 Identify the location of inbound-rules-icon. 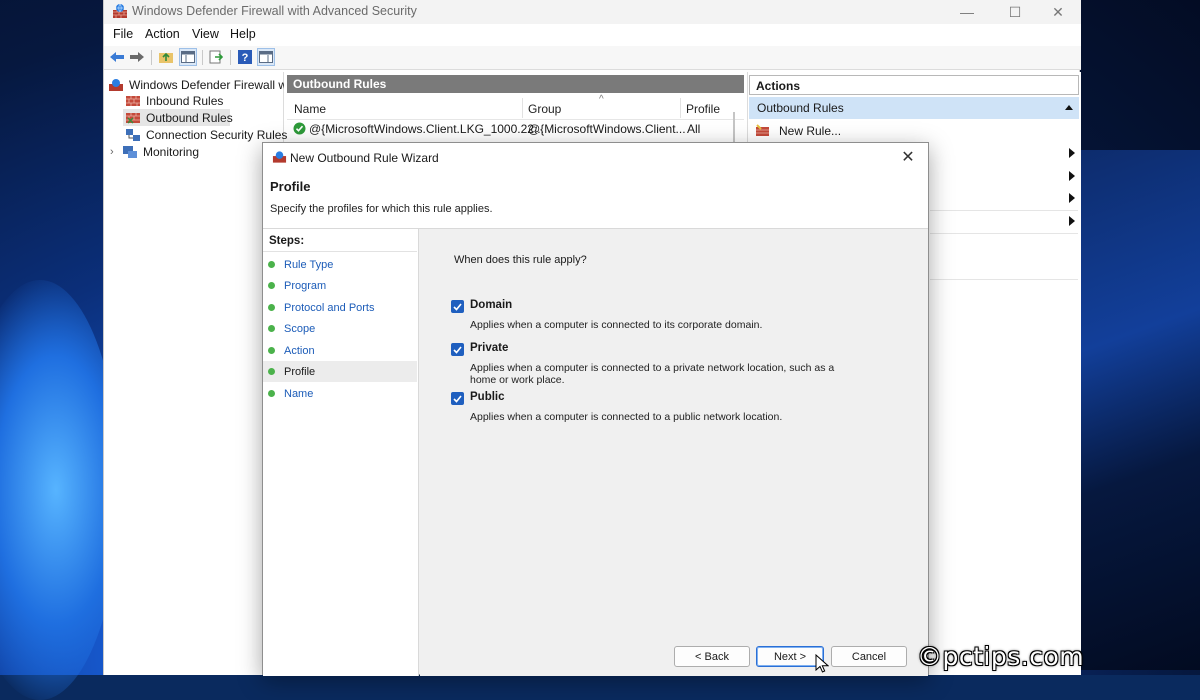
(133, 100).